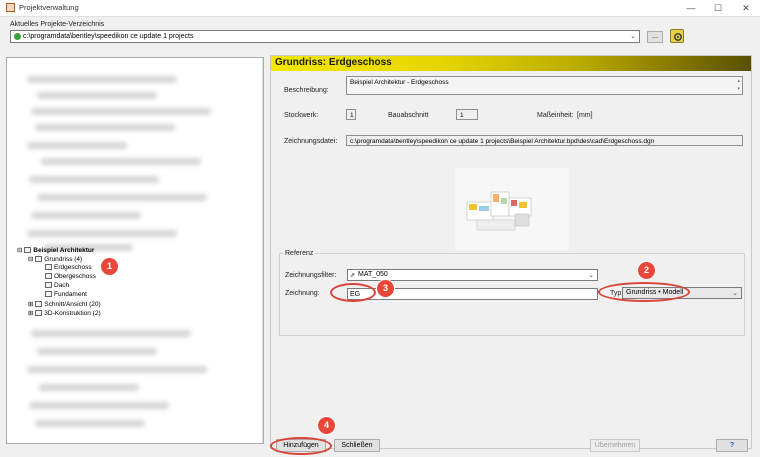 This screenshot has width=760, height=457. What do you see at coordinates (718, 8) in the screenshot?
I see `maximize-button: ☐` at bounding box center [718, 8].